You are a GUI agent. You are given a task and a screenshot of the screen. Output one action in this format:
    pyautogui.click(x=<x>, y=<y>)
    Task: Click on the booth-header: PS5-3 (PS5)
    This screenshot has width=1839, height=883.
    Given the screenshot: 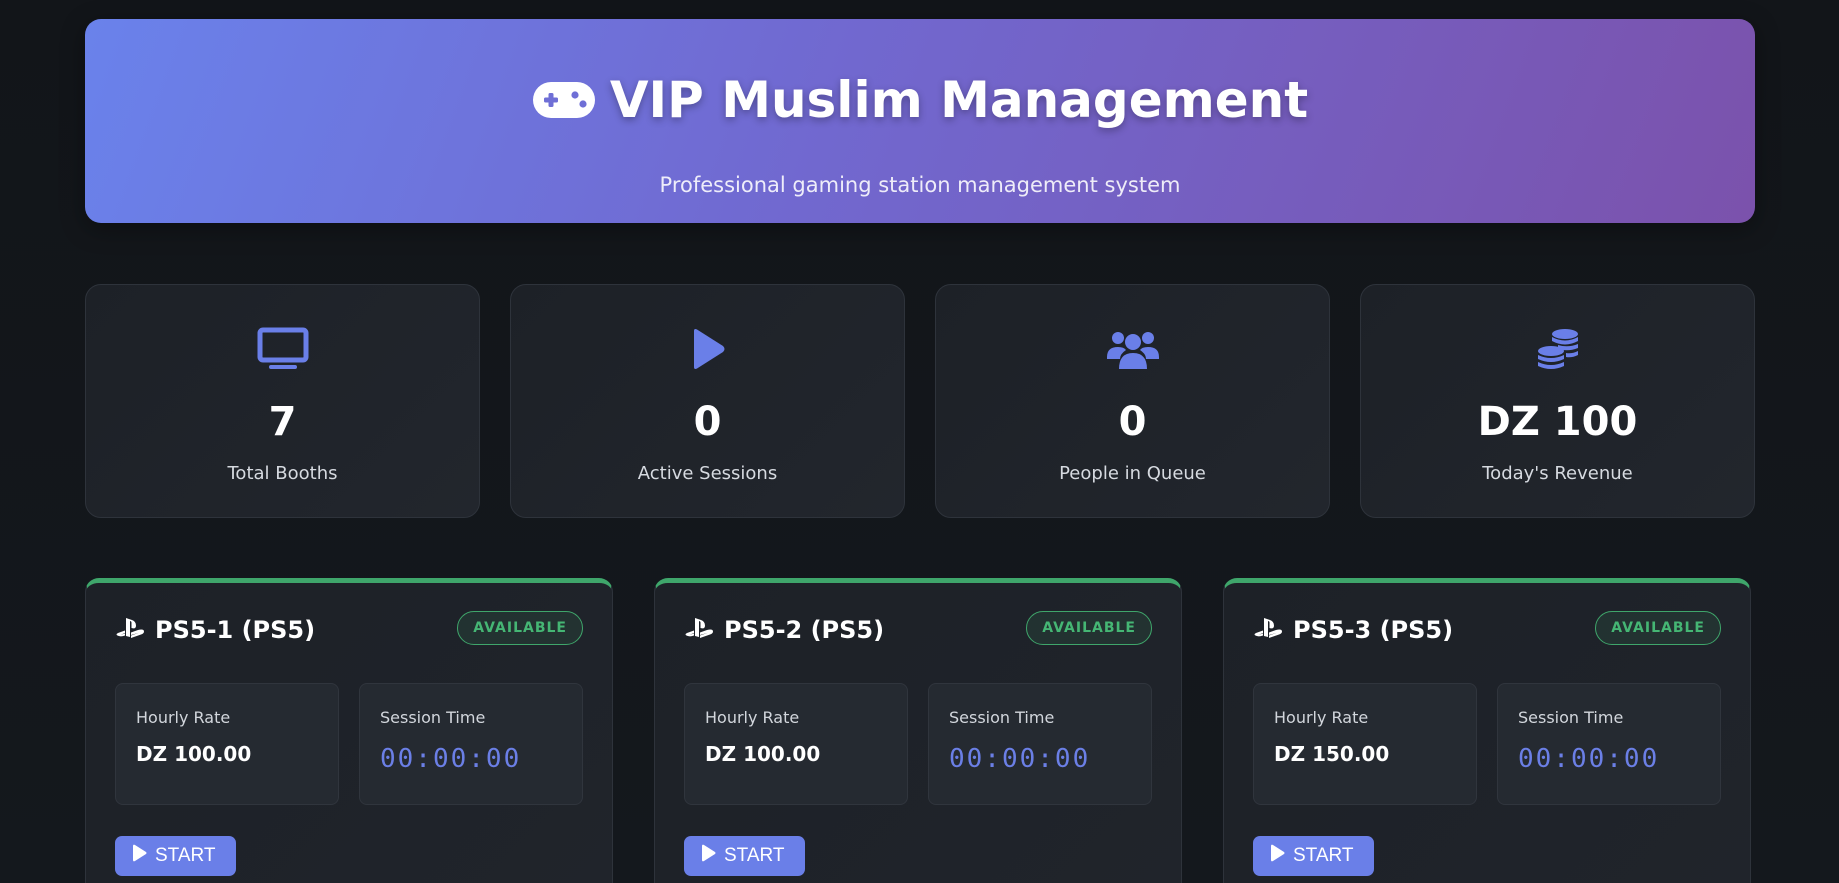 What is the action you would take?
    pyautogui.click(x=1353, y=630)
    